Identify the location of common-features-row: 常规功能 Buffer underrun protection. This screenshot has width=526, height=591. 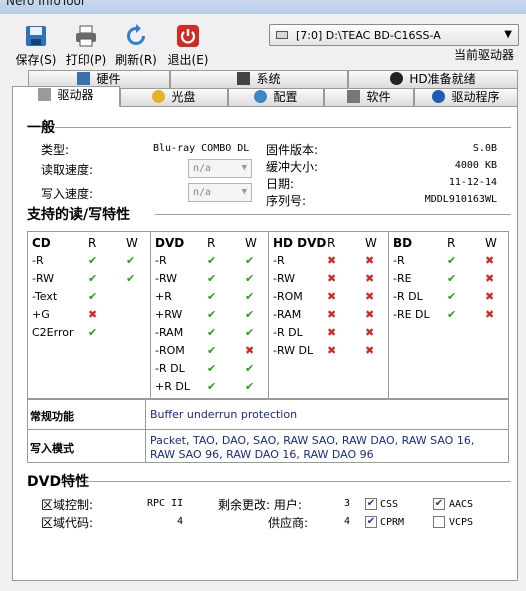
(268, 414).